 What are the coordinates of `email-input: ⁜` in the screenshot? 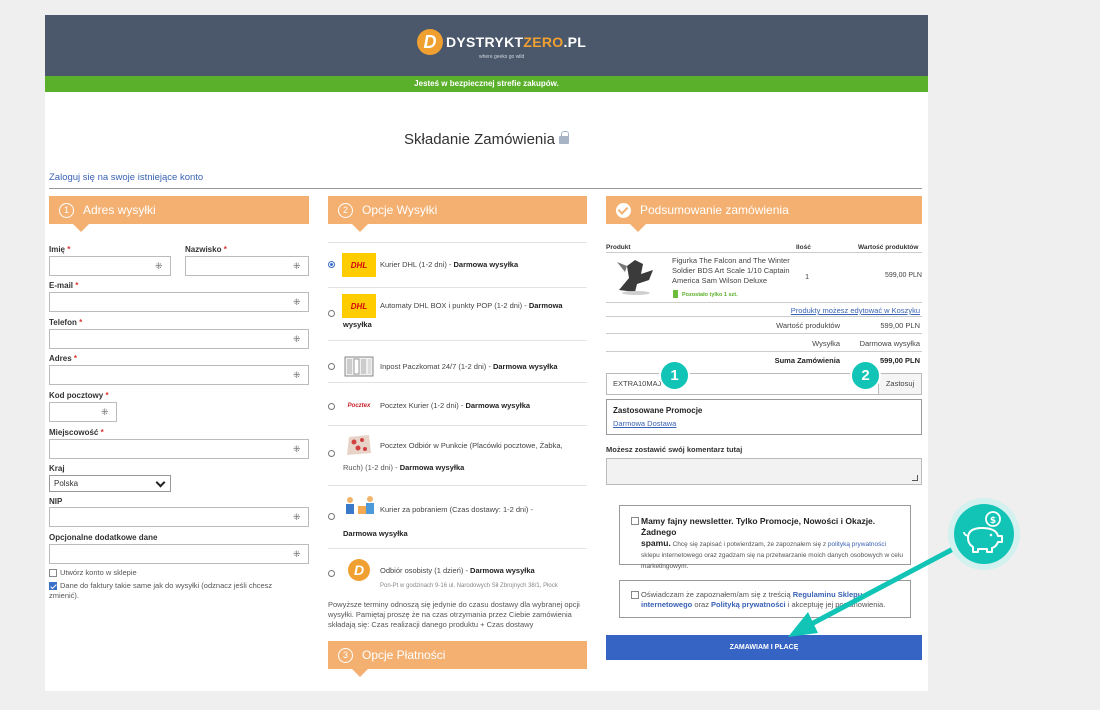 It's located at (179, 302).